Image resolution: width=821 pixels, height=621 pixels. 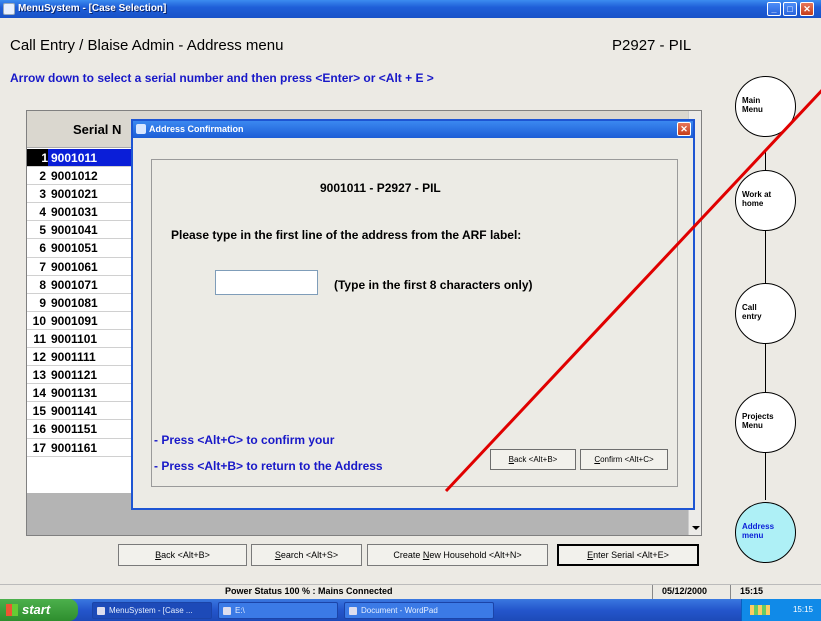 I want to click on row-number: 15, so click(x=39, y=411).